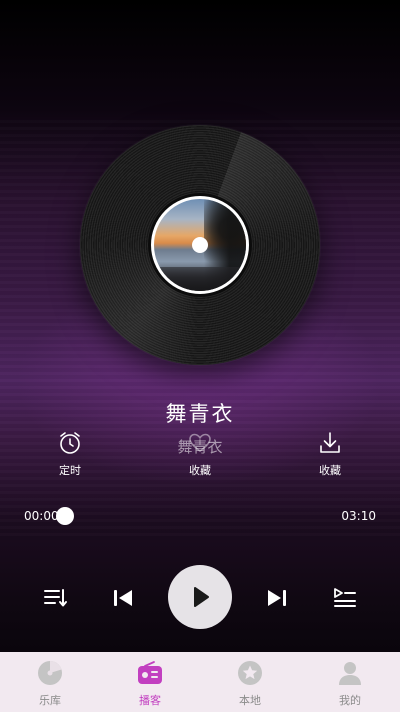  I want to click on play-button, so click(200, 597).